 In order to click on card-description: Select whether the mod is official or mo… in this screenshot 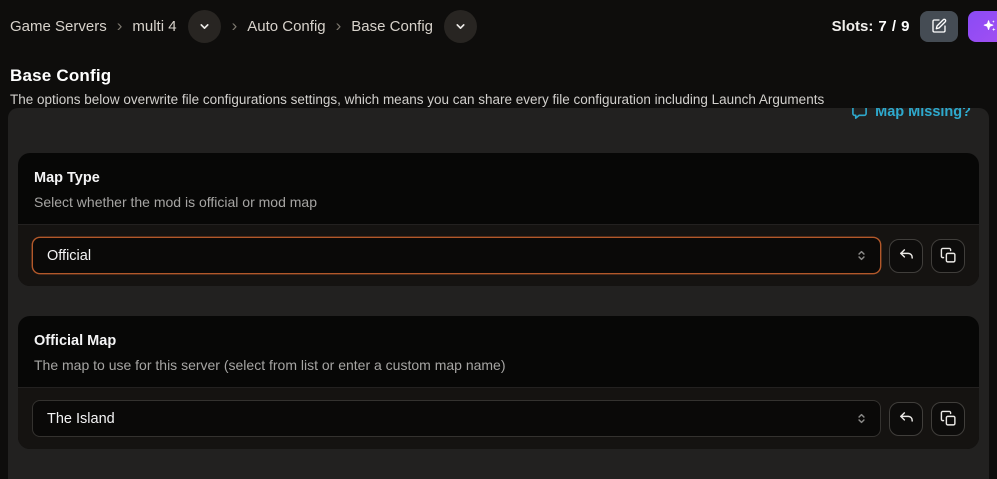, I will do `click(175, 202)`.